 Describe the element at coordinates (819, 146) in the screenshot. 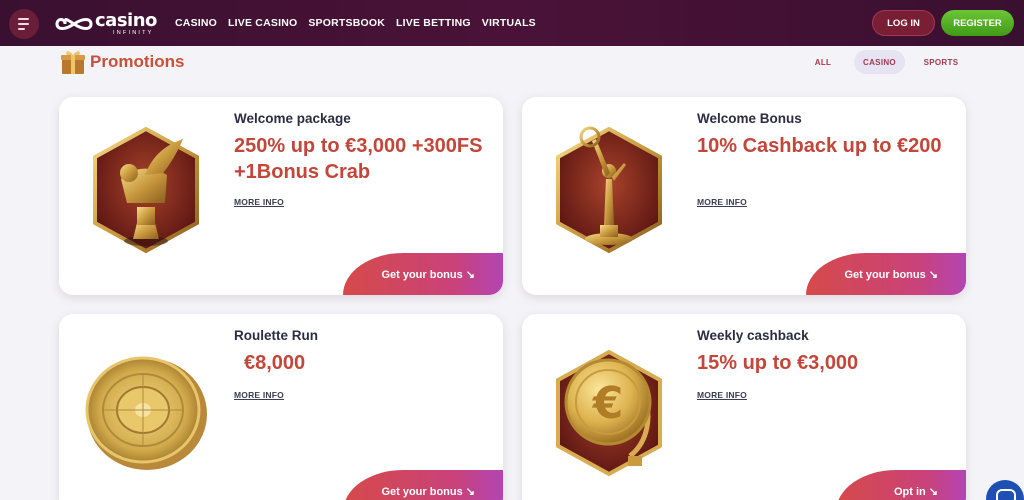

I see `card-offer: 10% Cashback up to €200` at that location.